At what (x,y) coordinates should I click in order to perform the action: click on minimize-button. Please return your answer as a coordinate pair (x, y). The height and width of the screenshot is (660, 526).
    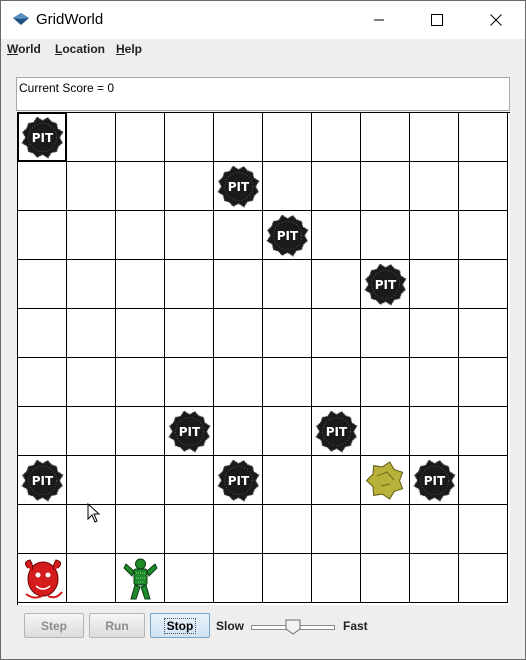
    Looking at the image, I should click on (379, 20).